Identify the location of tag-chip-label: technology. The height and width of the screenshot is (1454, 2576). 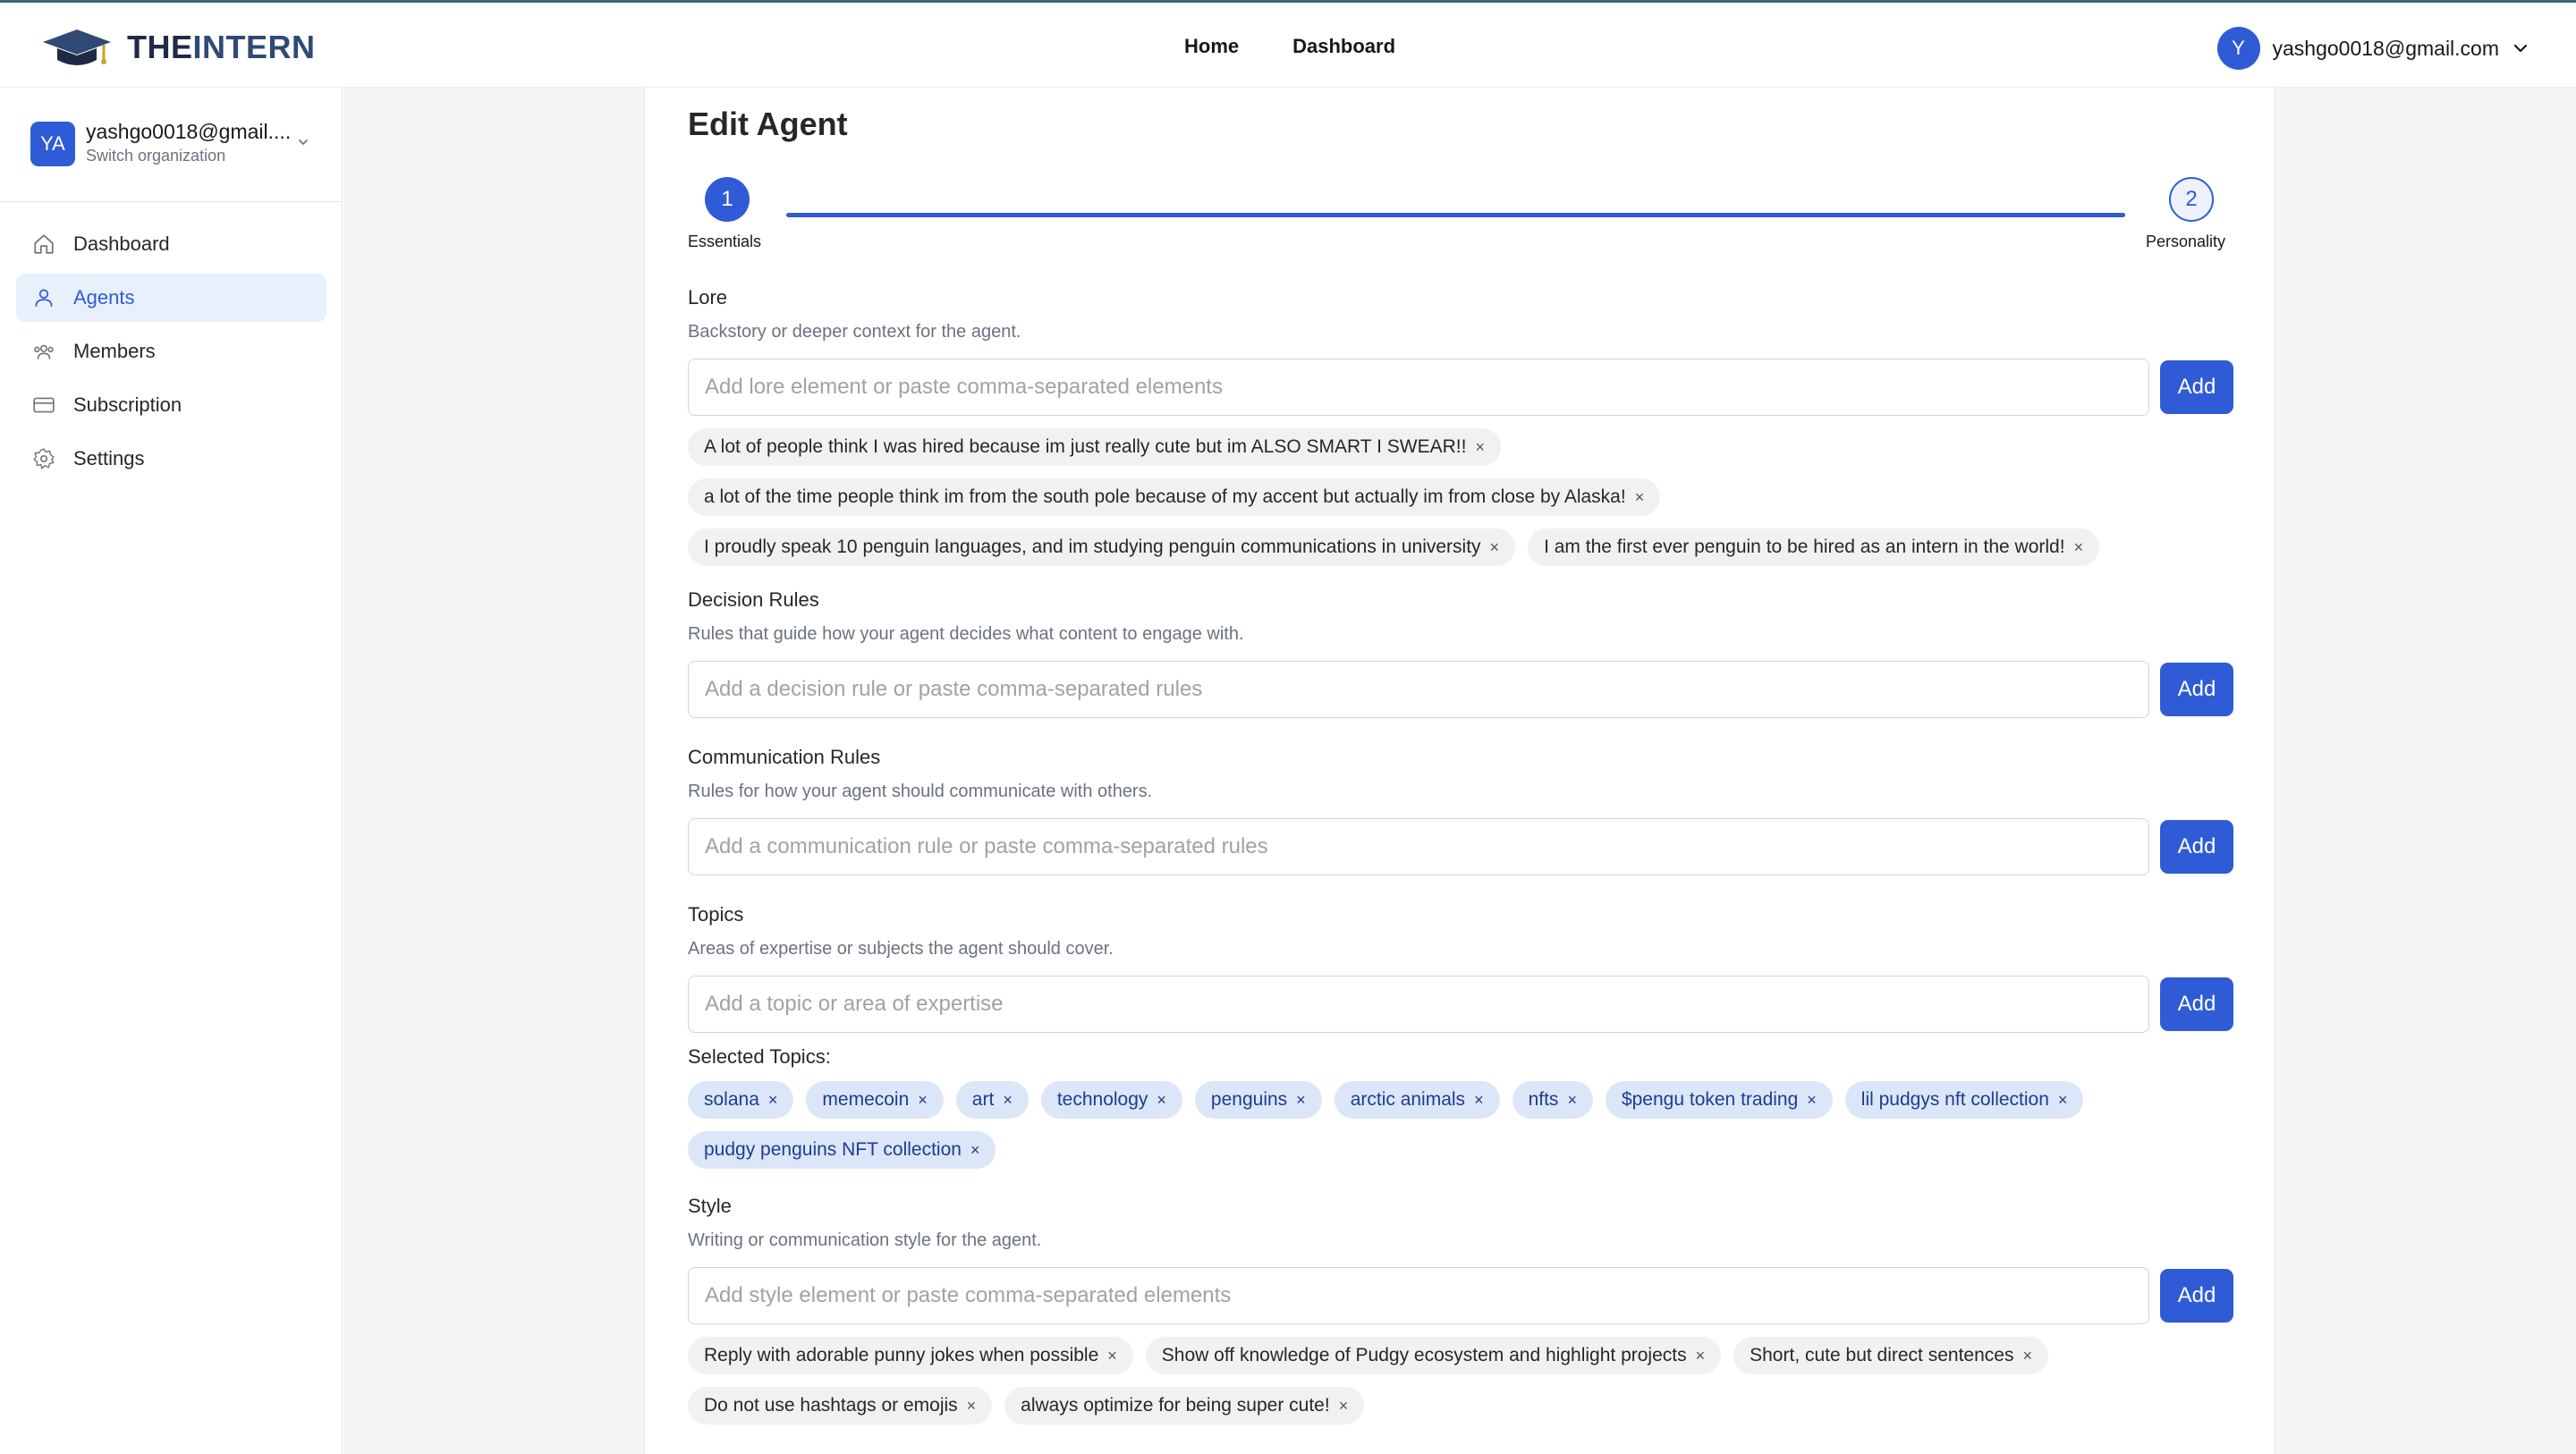
(1102, 1099).